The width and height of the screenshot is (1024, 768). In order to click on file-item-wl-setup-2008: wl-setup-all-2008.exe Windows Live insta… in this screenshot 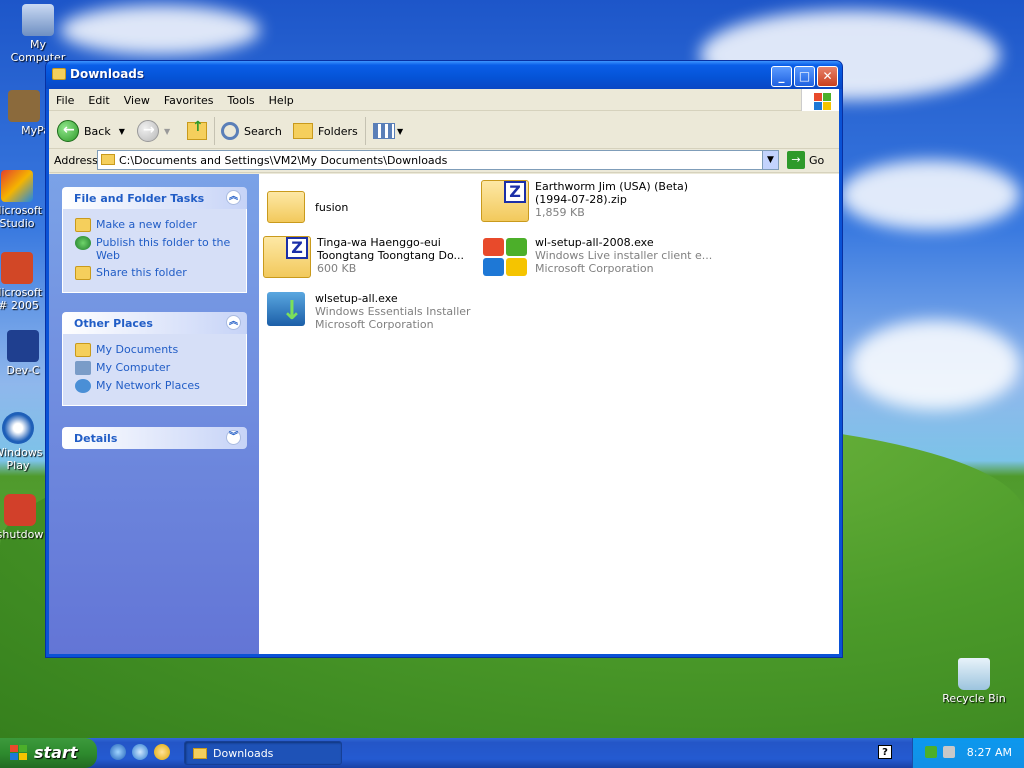, I will do `click(596, 257)`.